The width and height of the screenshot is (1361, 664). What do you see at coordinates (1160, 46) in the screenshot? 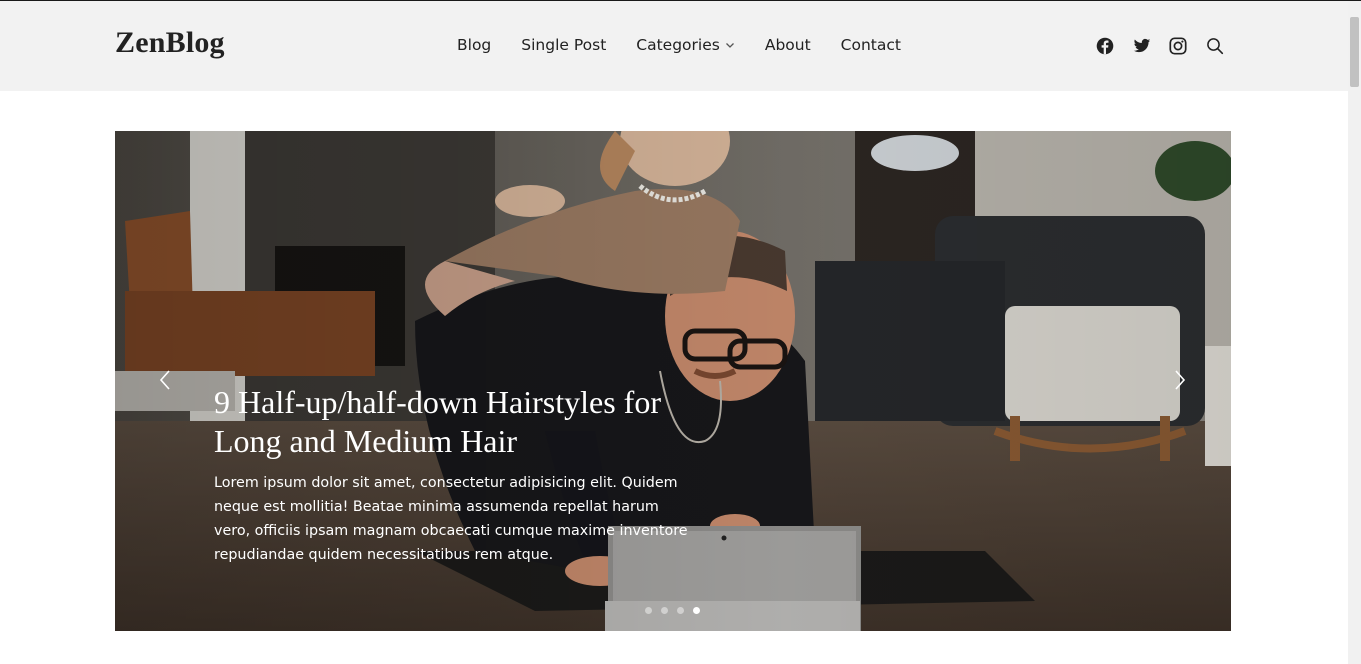
I see `social-links` at bounding box center [1160, 46].